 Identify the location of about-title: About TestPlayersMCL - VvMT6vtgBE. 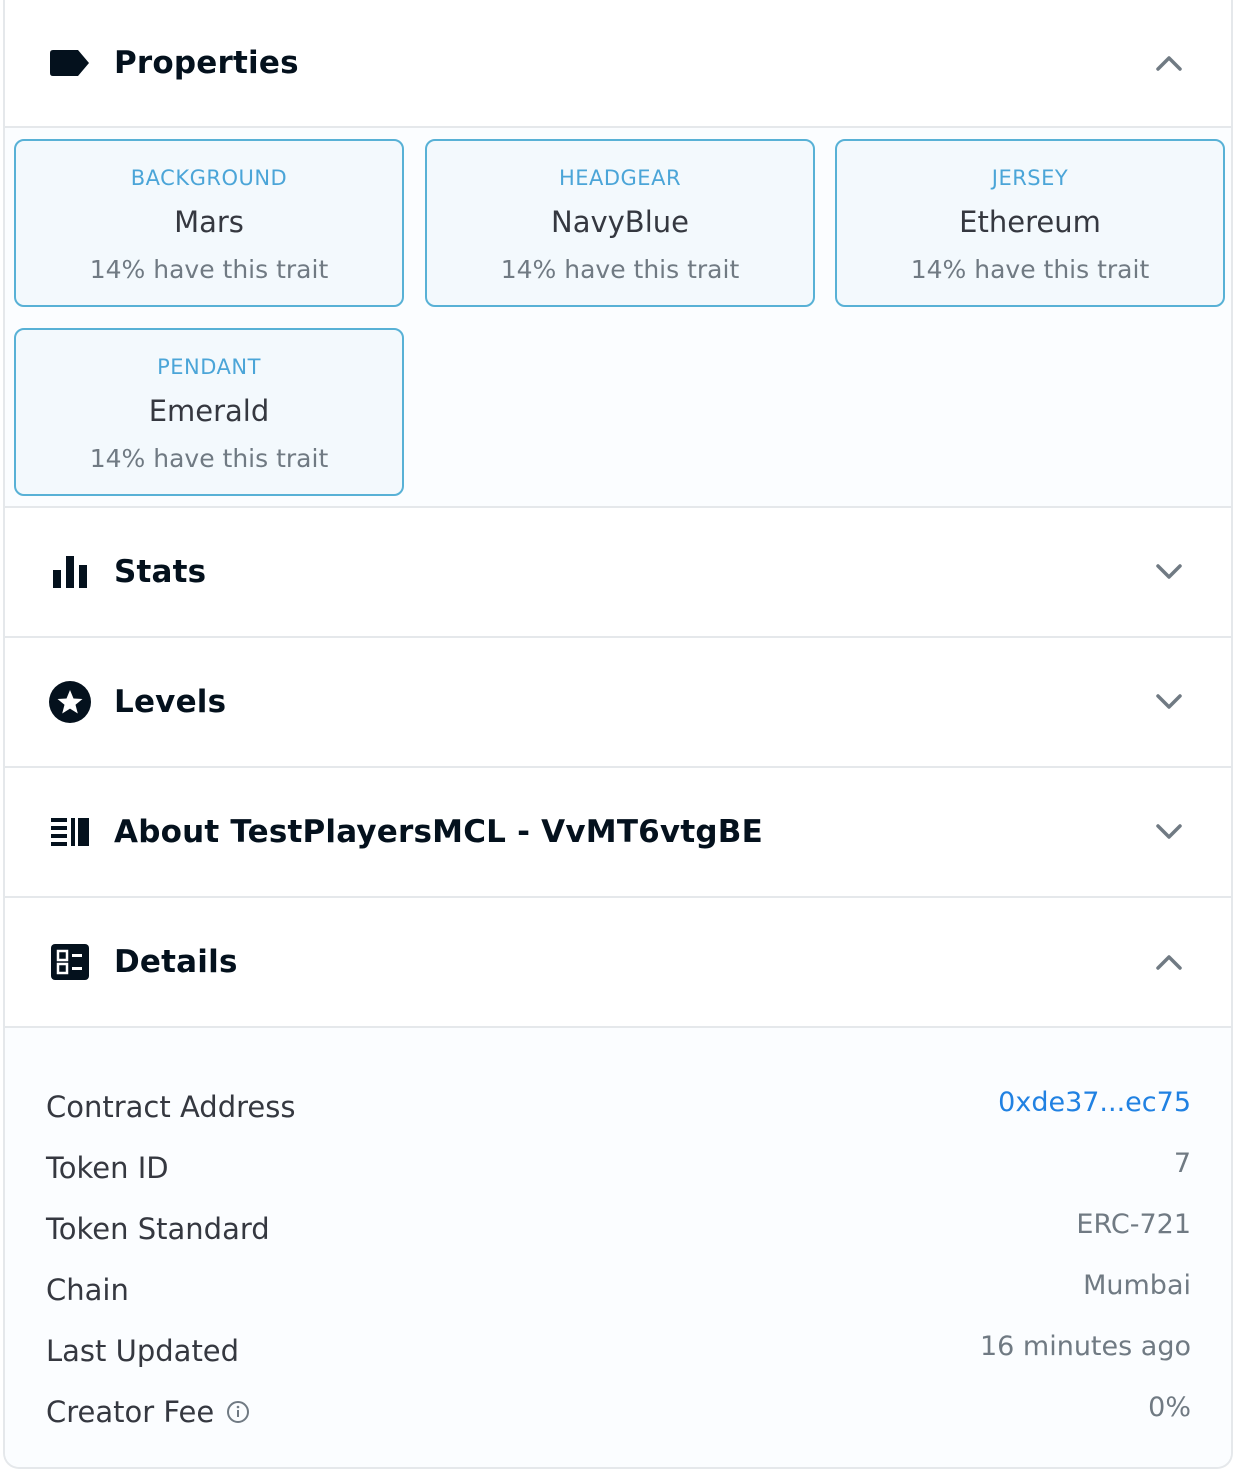
(438, 832).